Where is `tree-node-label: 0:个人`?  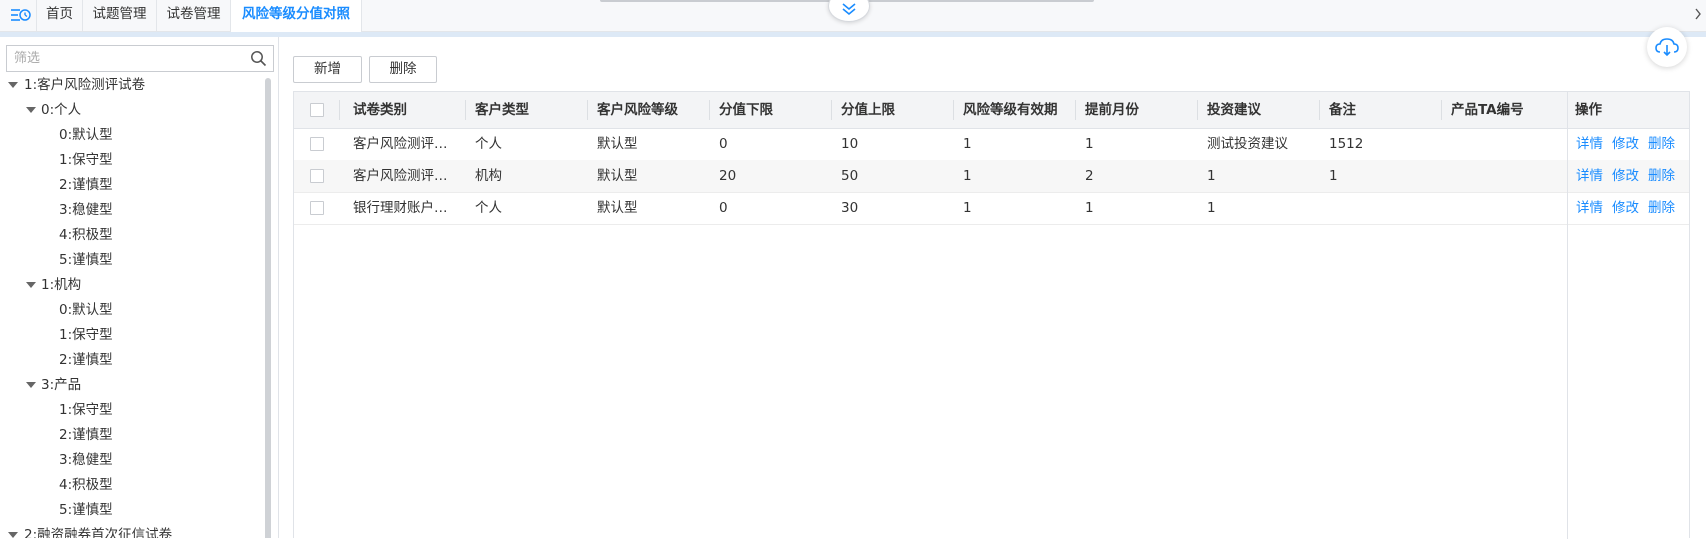
tree-node-label: 0:个人 is located at coordinates (61, 110).